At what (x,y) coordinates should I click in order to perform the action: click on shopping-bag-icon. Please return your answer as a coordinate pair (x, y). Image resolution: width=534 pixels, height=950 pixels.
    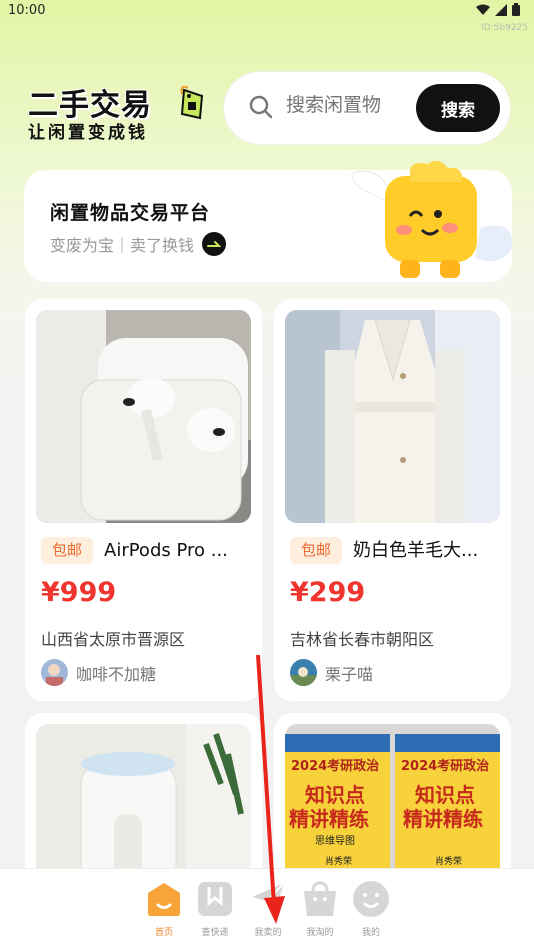
    Looking at the image, I should click on (320, 898).